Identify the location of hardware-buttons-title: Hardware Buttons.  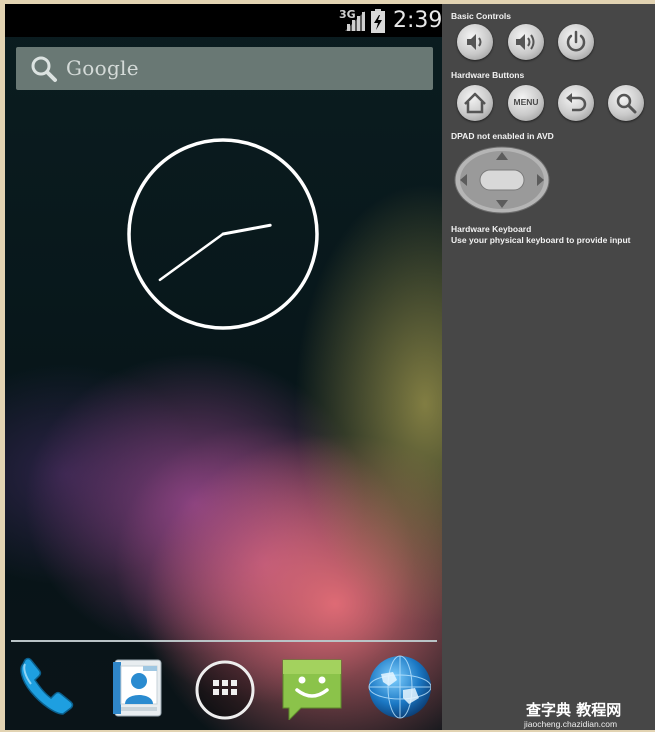
(488, 75).